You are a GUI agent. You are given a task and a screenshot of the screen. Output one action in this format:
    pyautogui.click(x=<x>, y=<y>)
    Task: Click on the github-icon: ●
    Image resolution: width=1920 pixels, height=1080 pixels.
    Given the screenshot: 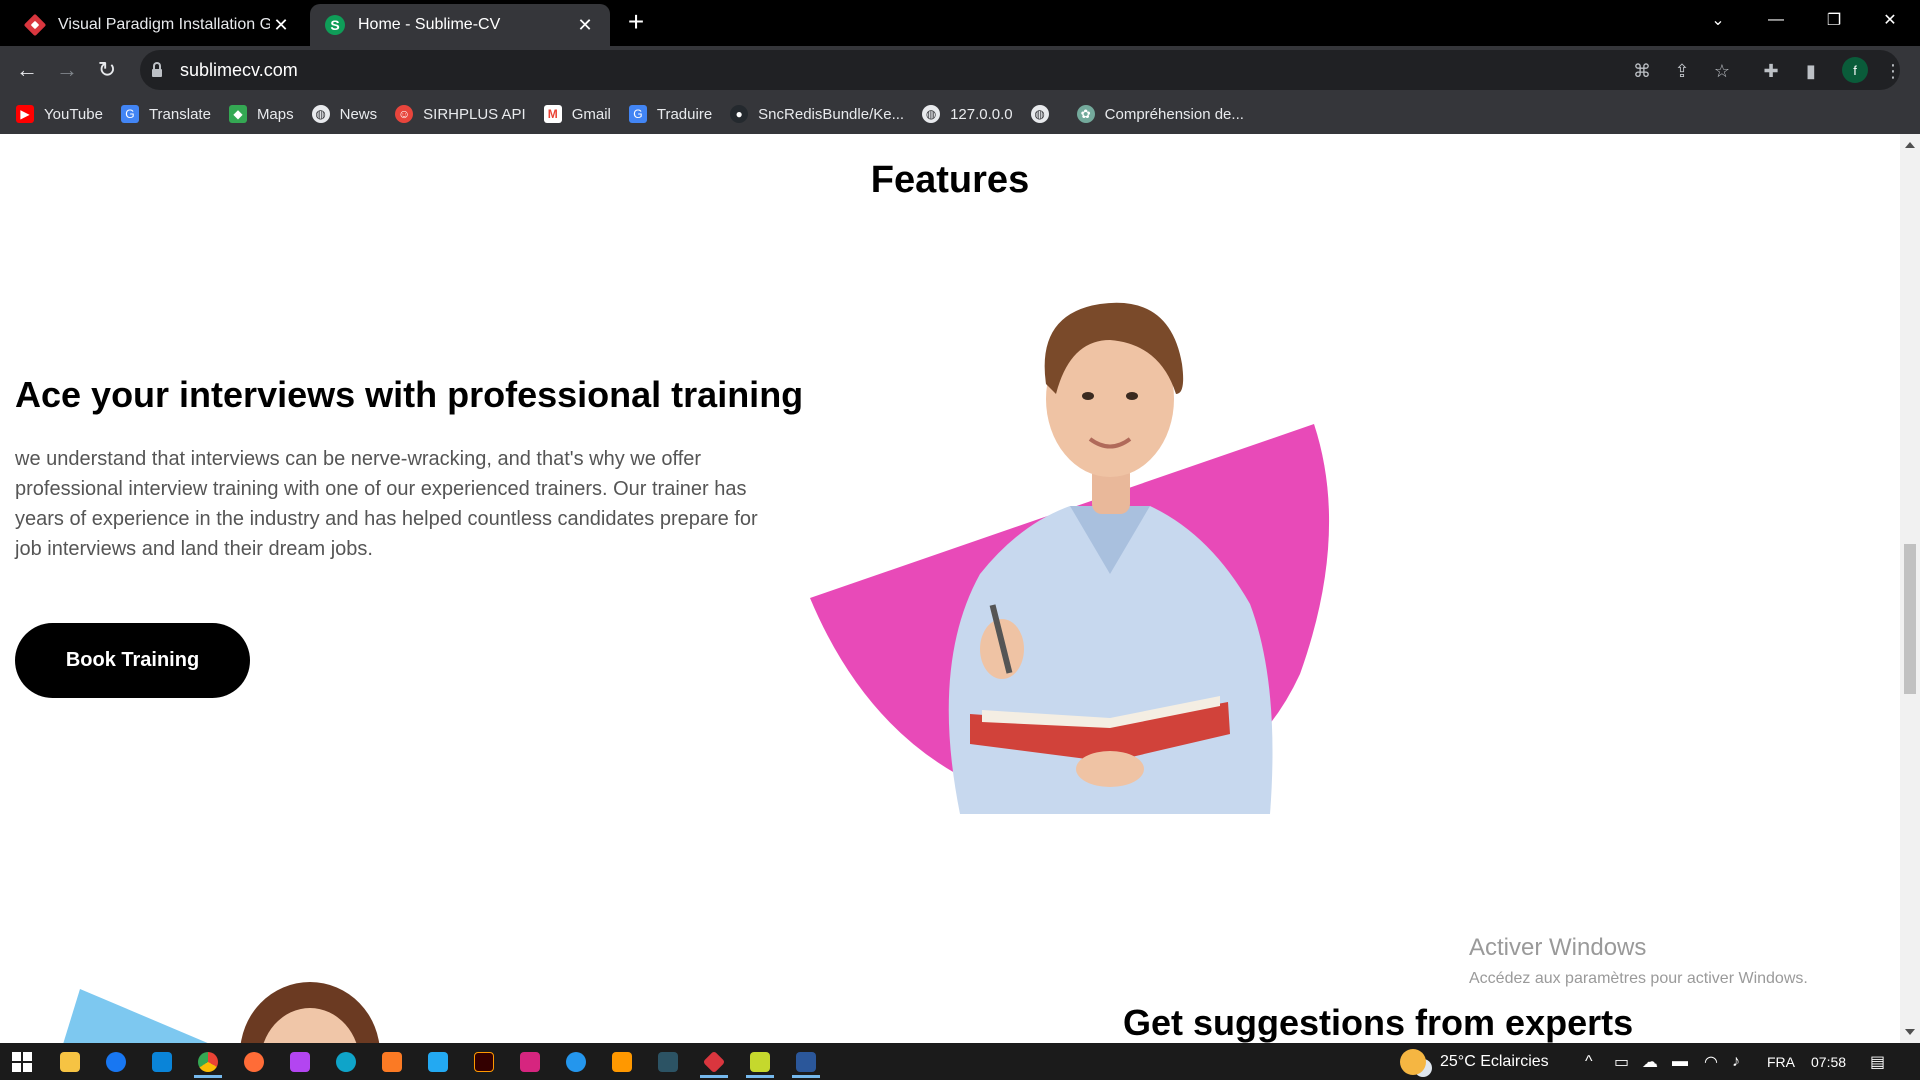 What is the action you would take?
    pyautogui.click(x=739, y=114)
    